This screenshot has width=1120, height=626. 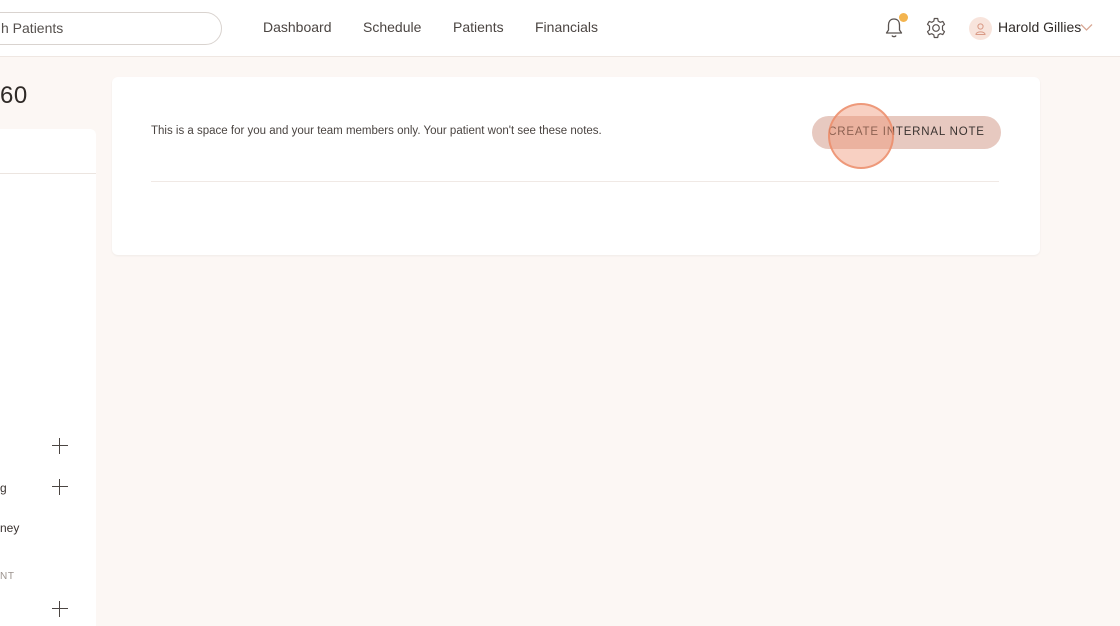 I want to click on nav-dashboard: Dashboard, so click(x=297, y=27).